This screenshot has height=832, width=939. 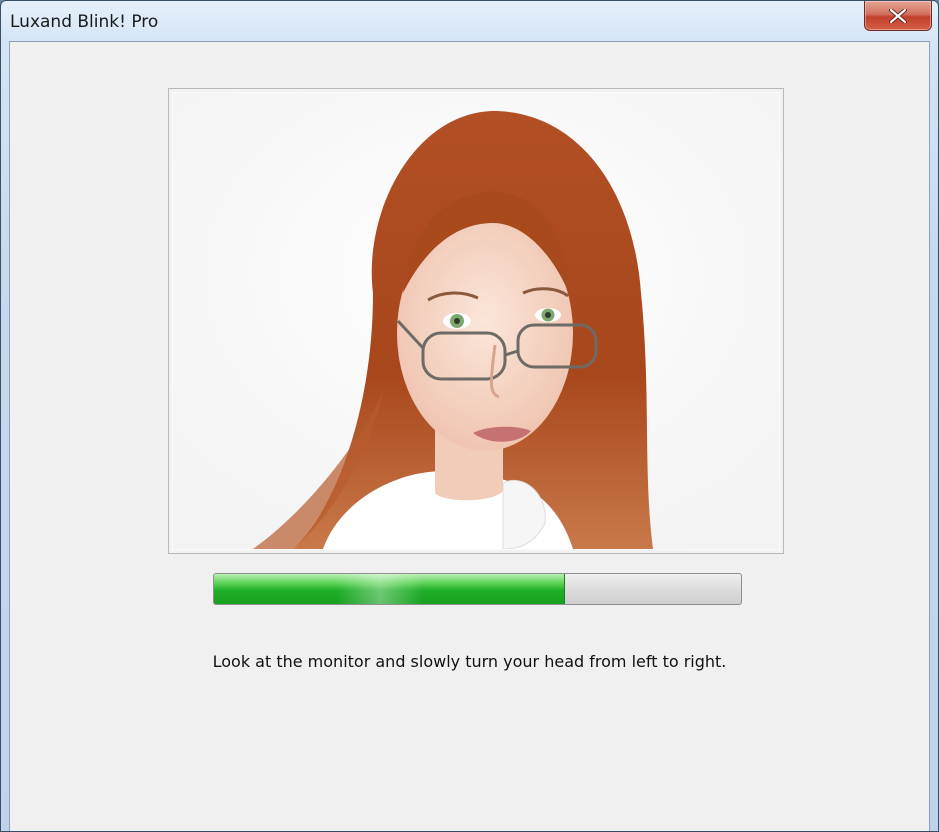 I want to click on title-bar: Luxand Blink! Pro, so click(x=469, y=21).